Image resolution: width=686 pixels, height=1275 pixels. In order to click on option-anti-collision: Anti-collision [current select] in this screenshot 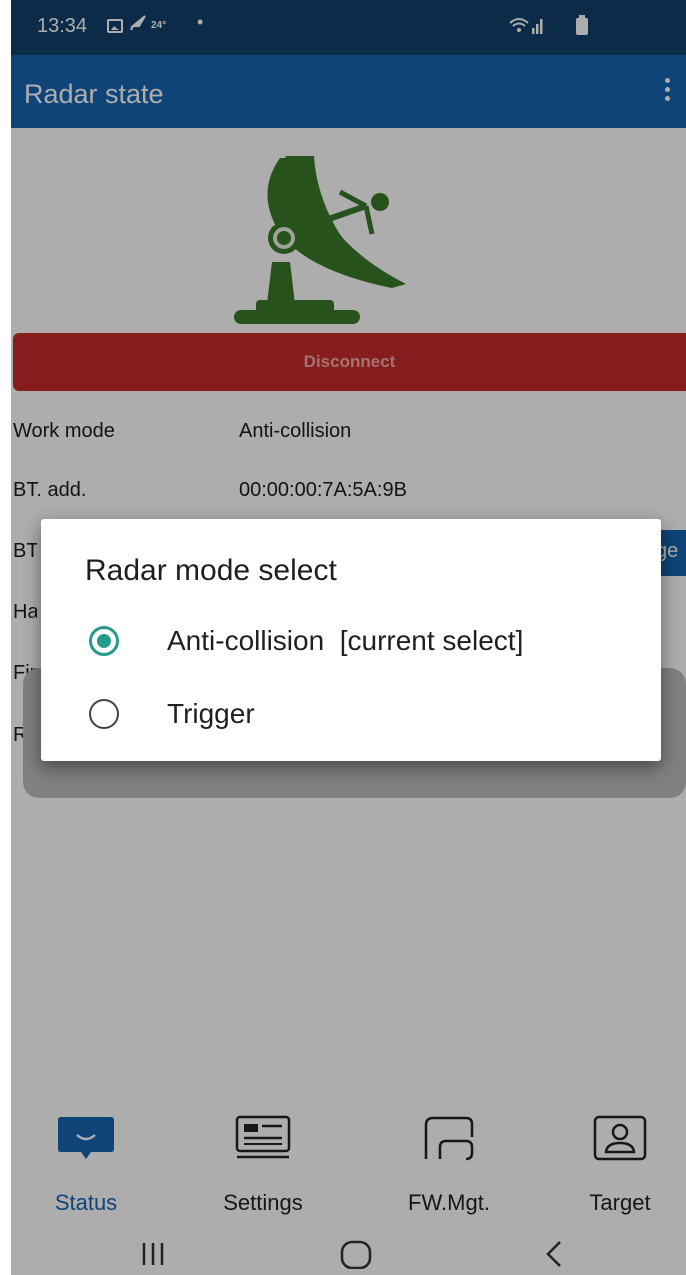, I will do `click(351, 641)`.